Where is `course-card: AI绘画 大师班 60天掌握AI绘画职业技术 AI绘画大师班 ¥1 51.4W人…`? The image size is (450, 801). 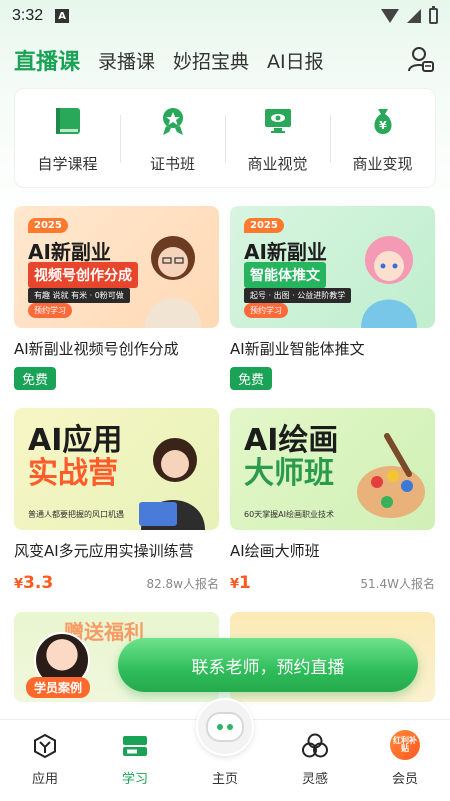 course-card: AI绘画 大师班 60天掌握AI绘画职业技术 AI绘画大师班 ¥1 51.4W人… is located at coordinates (332, 500).